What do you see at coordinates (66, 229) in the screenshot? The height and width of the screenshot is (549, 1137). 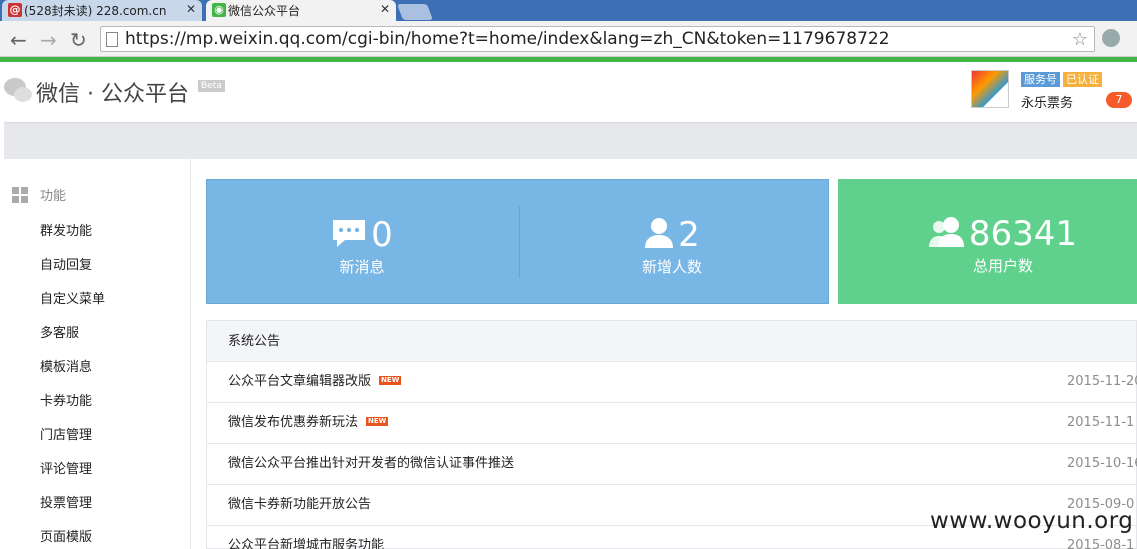 I see `sidebar-item-mass-send: 群发功能` at bounding box center [66, 229].